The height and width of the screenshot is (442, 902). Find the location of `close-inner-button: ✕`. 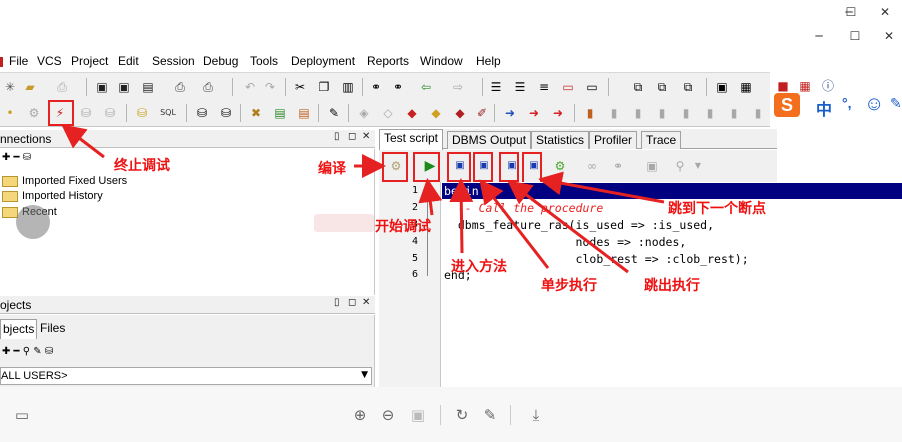

close-inner-button: ✕ is located at coordinates (888, 36).